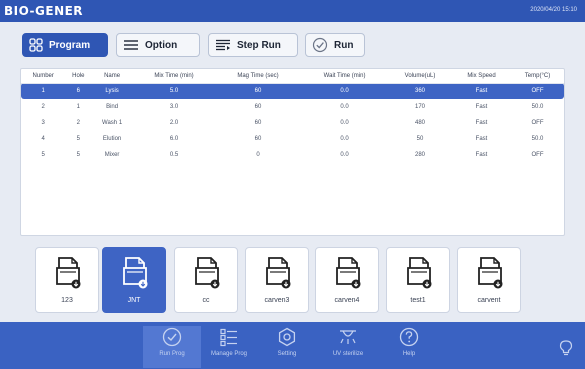 The image size is (585, 369). What do you see at coordinates (174, 91) in the screenshot?
I see `table-cell: 5.0` at bounding box center [174, 91].